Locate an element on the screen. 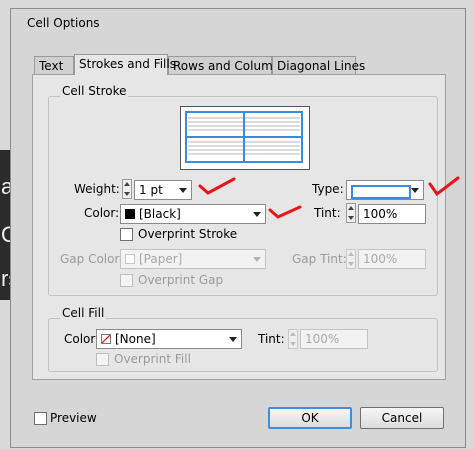 This screenshot has width=474, height=449. stroke-color-value: [Black] is located at coordinates (160, 214).